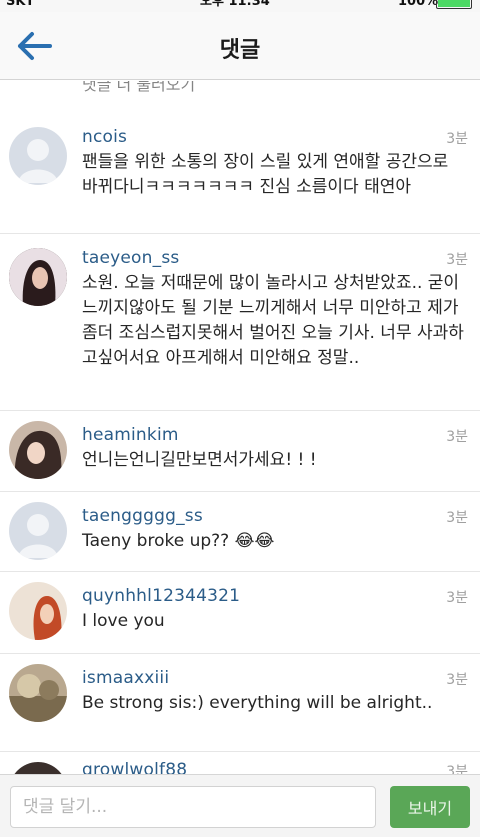 The height and width of the screenshot is (837, 480). Describe the element at coordinates (430, 807) in the screenshot. I see `send-button: 보내기` at that location.